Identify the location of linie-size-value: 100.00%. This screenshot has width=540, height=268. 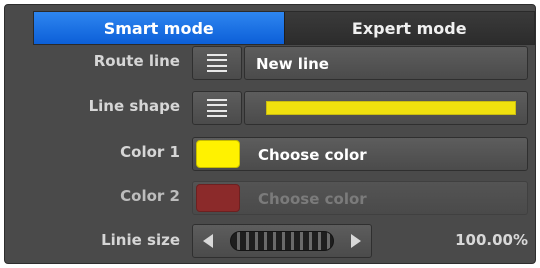
(491, 240).